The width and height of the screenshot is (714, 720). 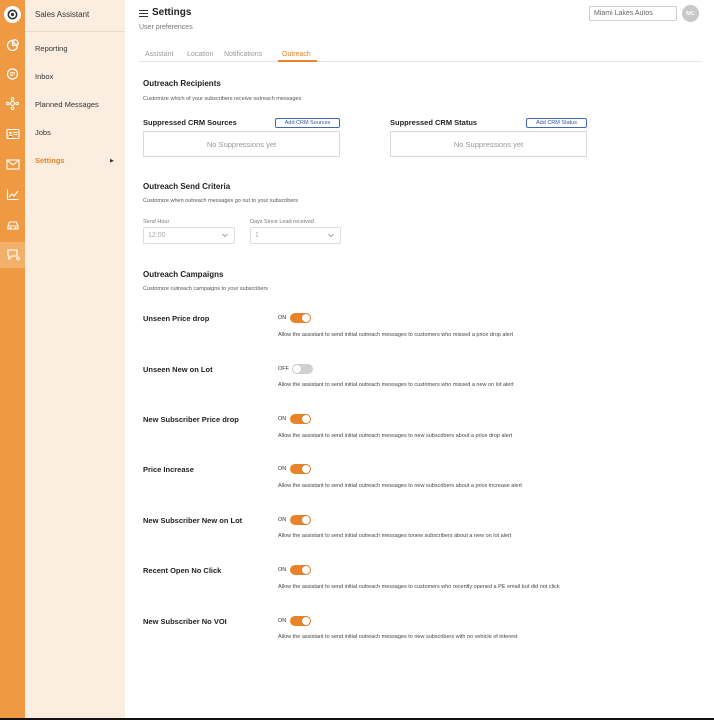 What do you see at coordinates (189, 235) in the screenshot?
I see `send-hour-select: 12:00` at bounding box center [189, 235].